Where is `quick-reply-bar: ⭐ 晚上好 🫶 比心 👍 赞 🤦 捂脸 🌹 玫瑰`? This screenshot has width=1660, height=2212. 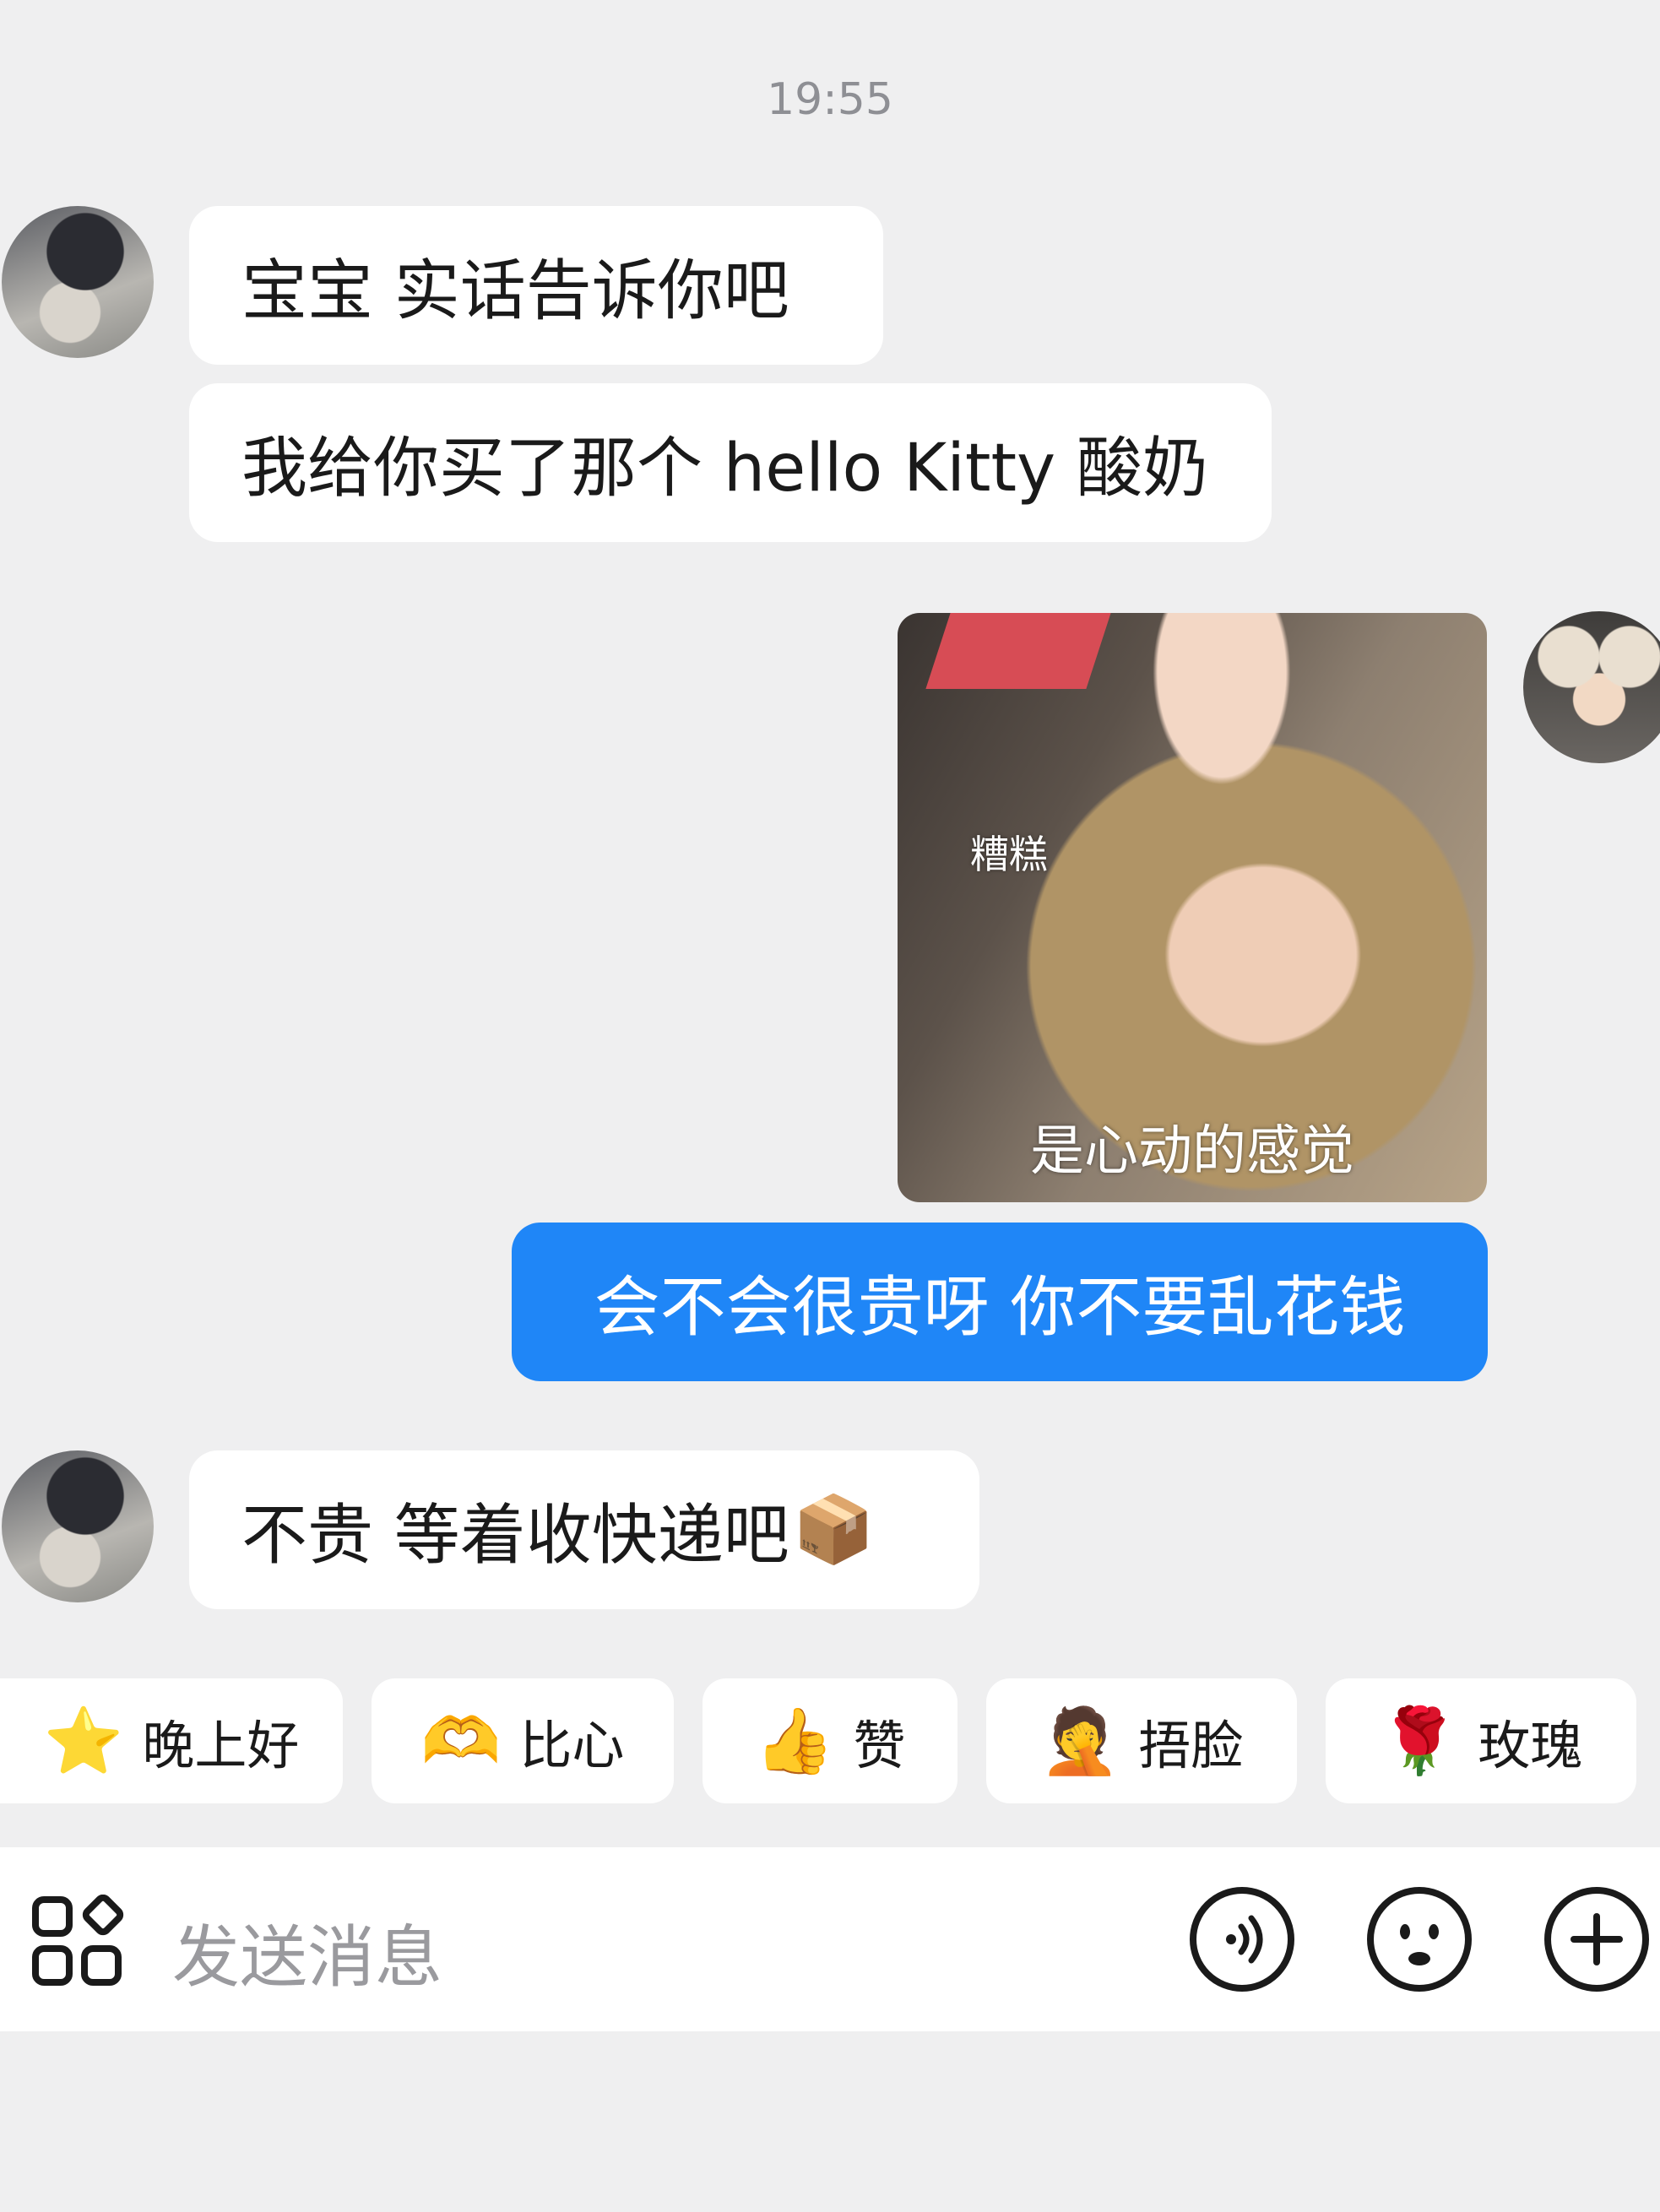 quick-reply-bar: ⭐ 晚上好 🫶 比心 👍 赞 🤦 捂脸 🌹 玫瑰 is located at coordinates (830, 1740).